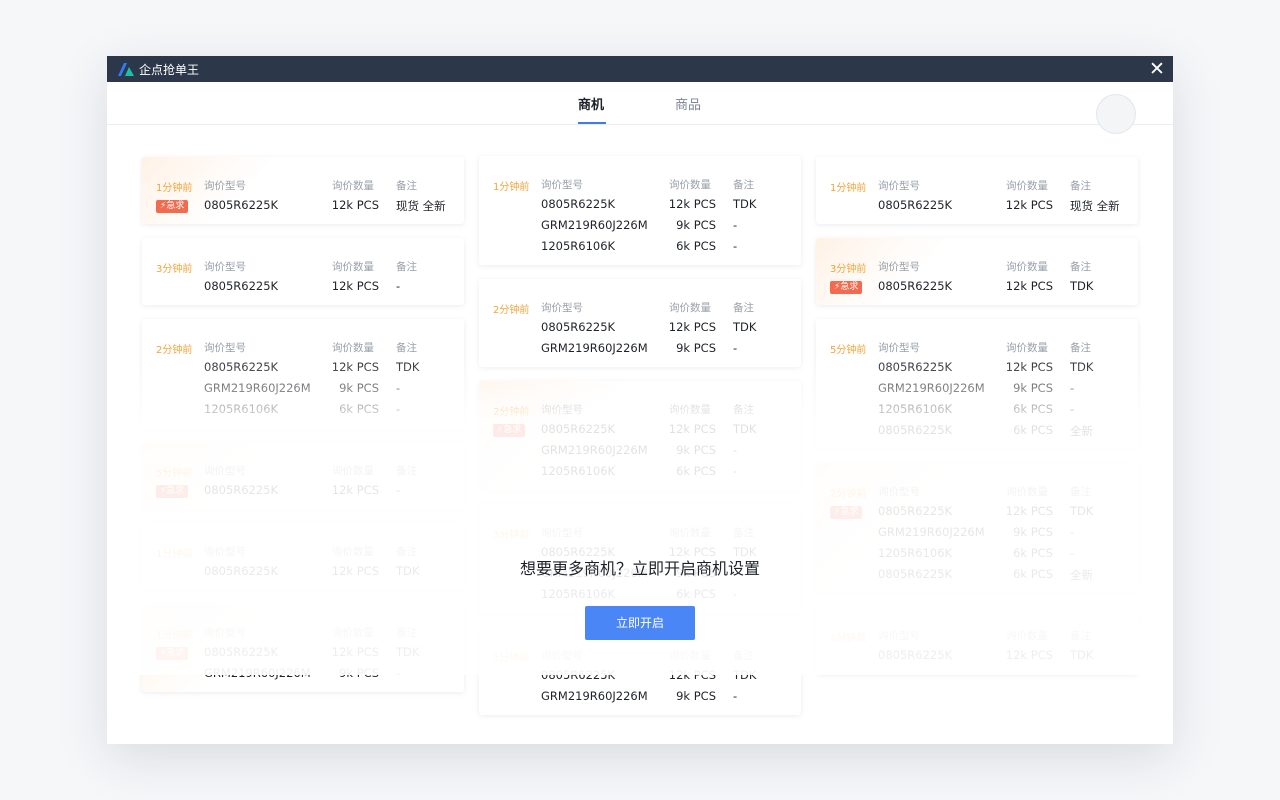 Image resolution: width=1280 pixels, height=800 pixels. Describe the element at coordinates (174, 473) in the screenshot. I see `card-time: 5分钟前` at that location.